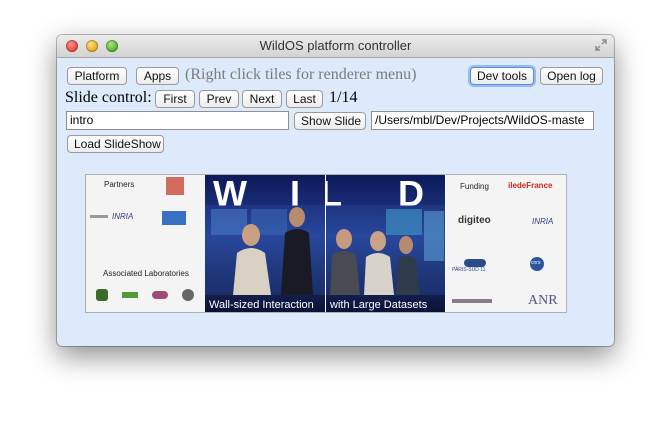 The height and width of the screenshot is (425, 671). I want to click on load-slideshow-button: Load SlideShow, so click(115, 144).